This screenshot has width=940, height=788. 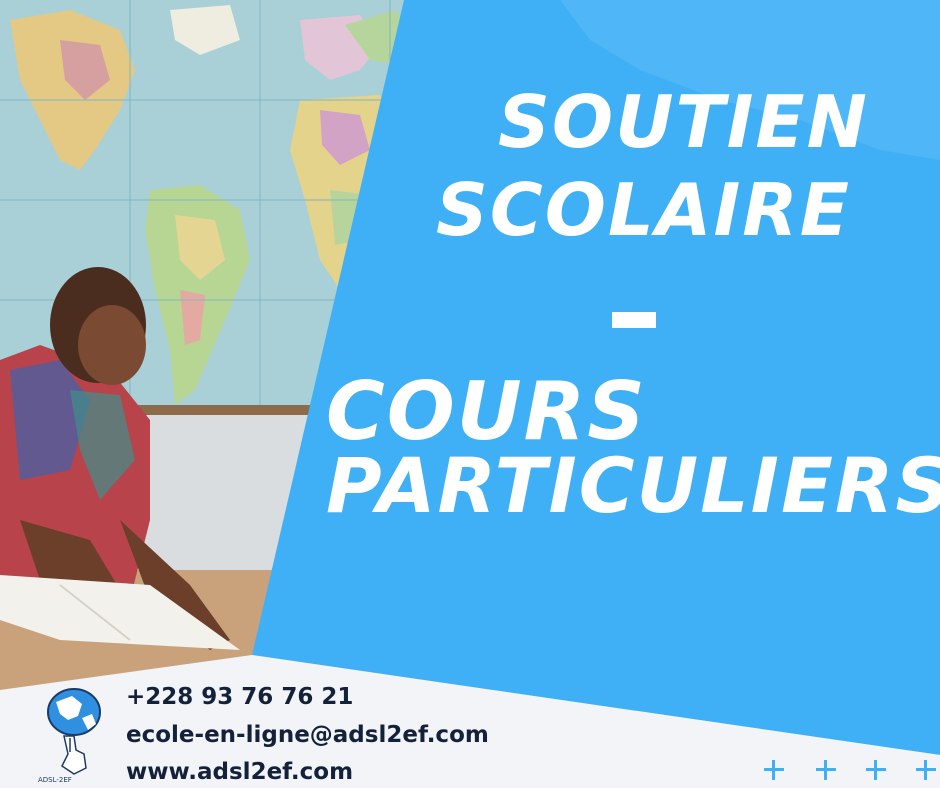 What do you see at coordinates (307, 735) in the screenshot?
I see `contact-email: ecole-en-ligne@adsl2ef.com` at bounding box center [307, 735].